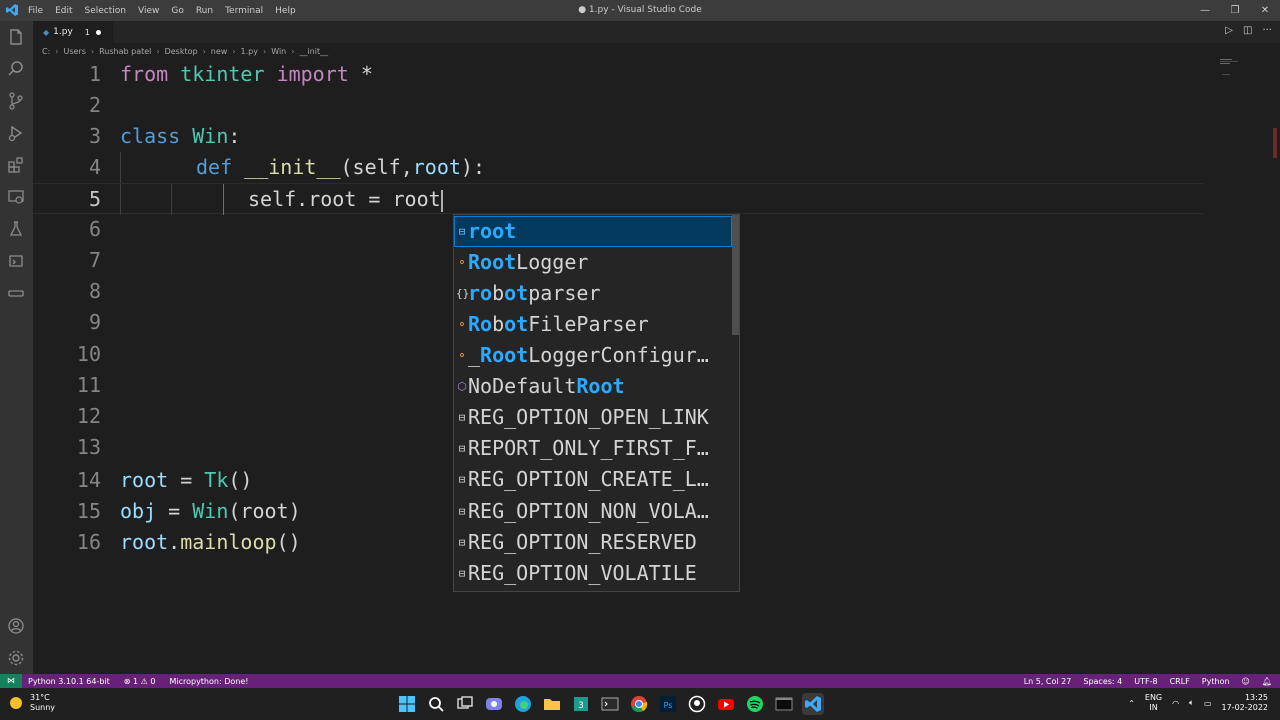 The height and width of the screenshot is (720, 1280). I want to click on testing-icon, so click(16, 229).